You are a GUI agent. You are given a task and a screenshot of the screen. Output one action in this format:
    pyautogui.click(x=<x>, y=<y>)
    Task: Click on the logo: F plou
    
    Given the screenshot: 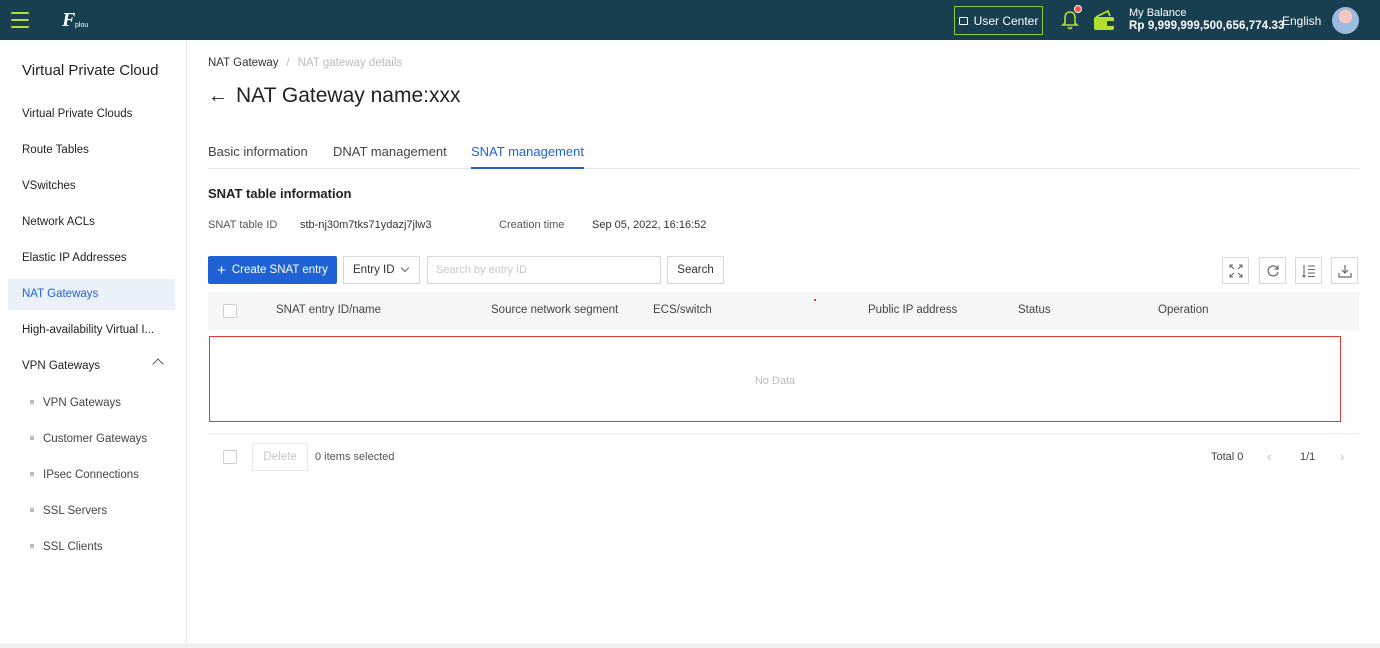 What is the action you would take?
    pyautogui.click(x=77, y=21)
    